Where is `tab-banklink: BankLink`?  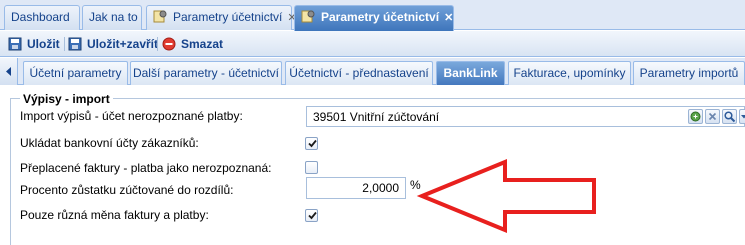
tab-banklink: BankLink is located at coordinates (470, 73).